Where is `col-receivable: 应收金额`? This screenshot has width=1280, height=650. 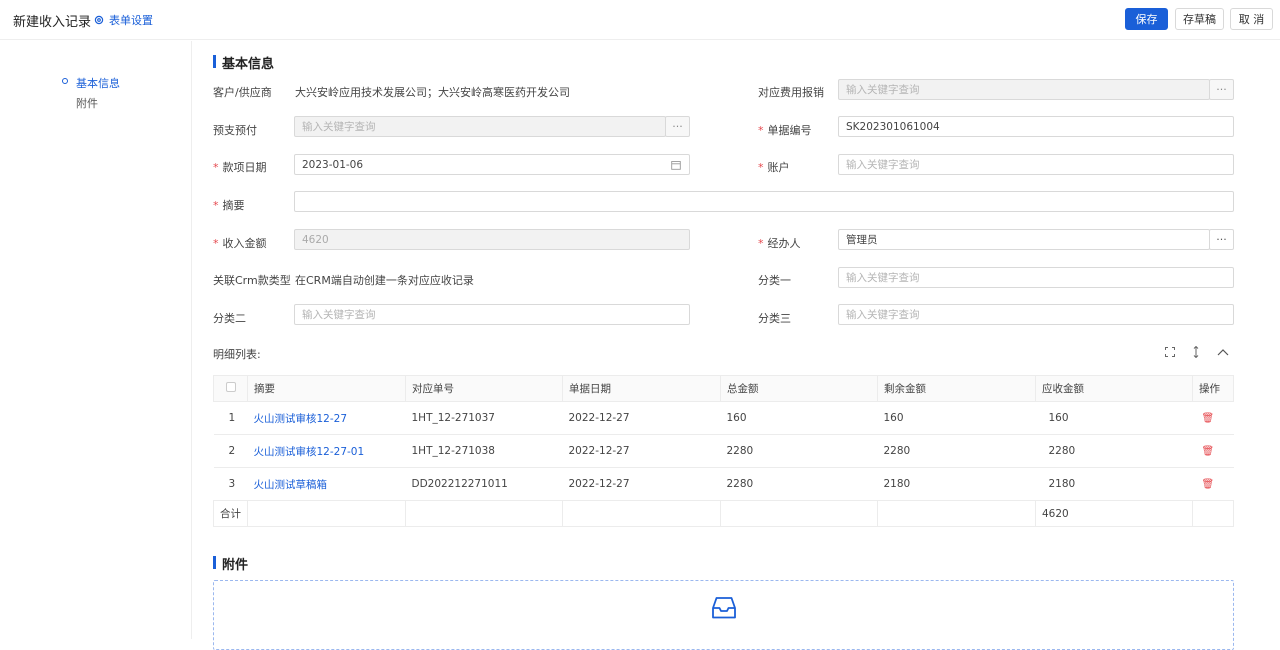
col-receivable: 应收金额 is located at coordinates (1114, 388).